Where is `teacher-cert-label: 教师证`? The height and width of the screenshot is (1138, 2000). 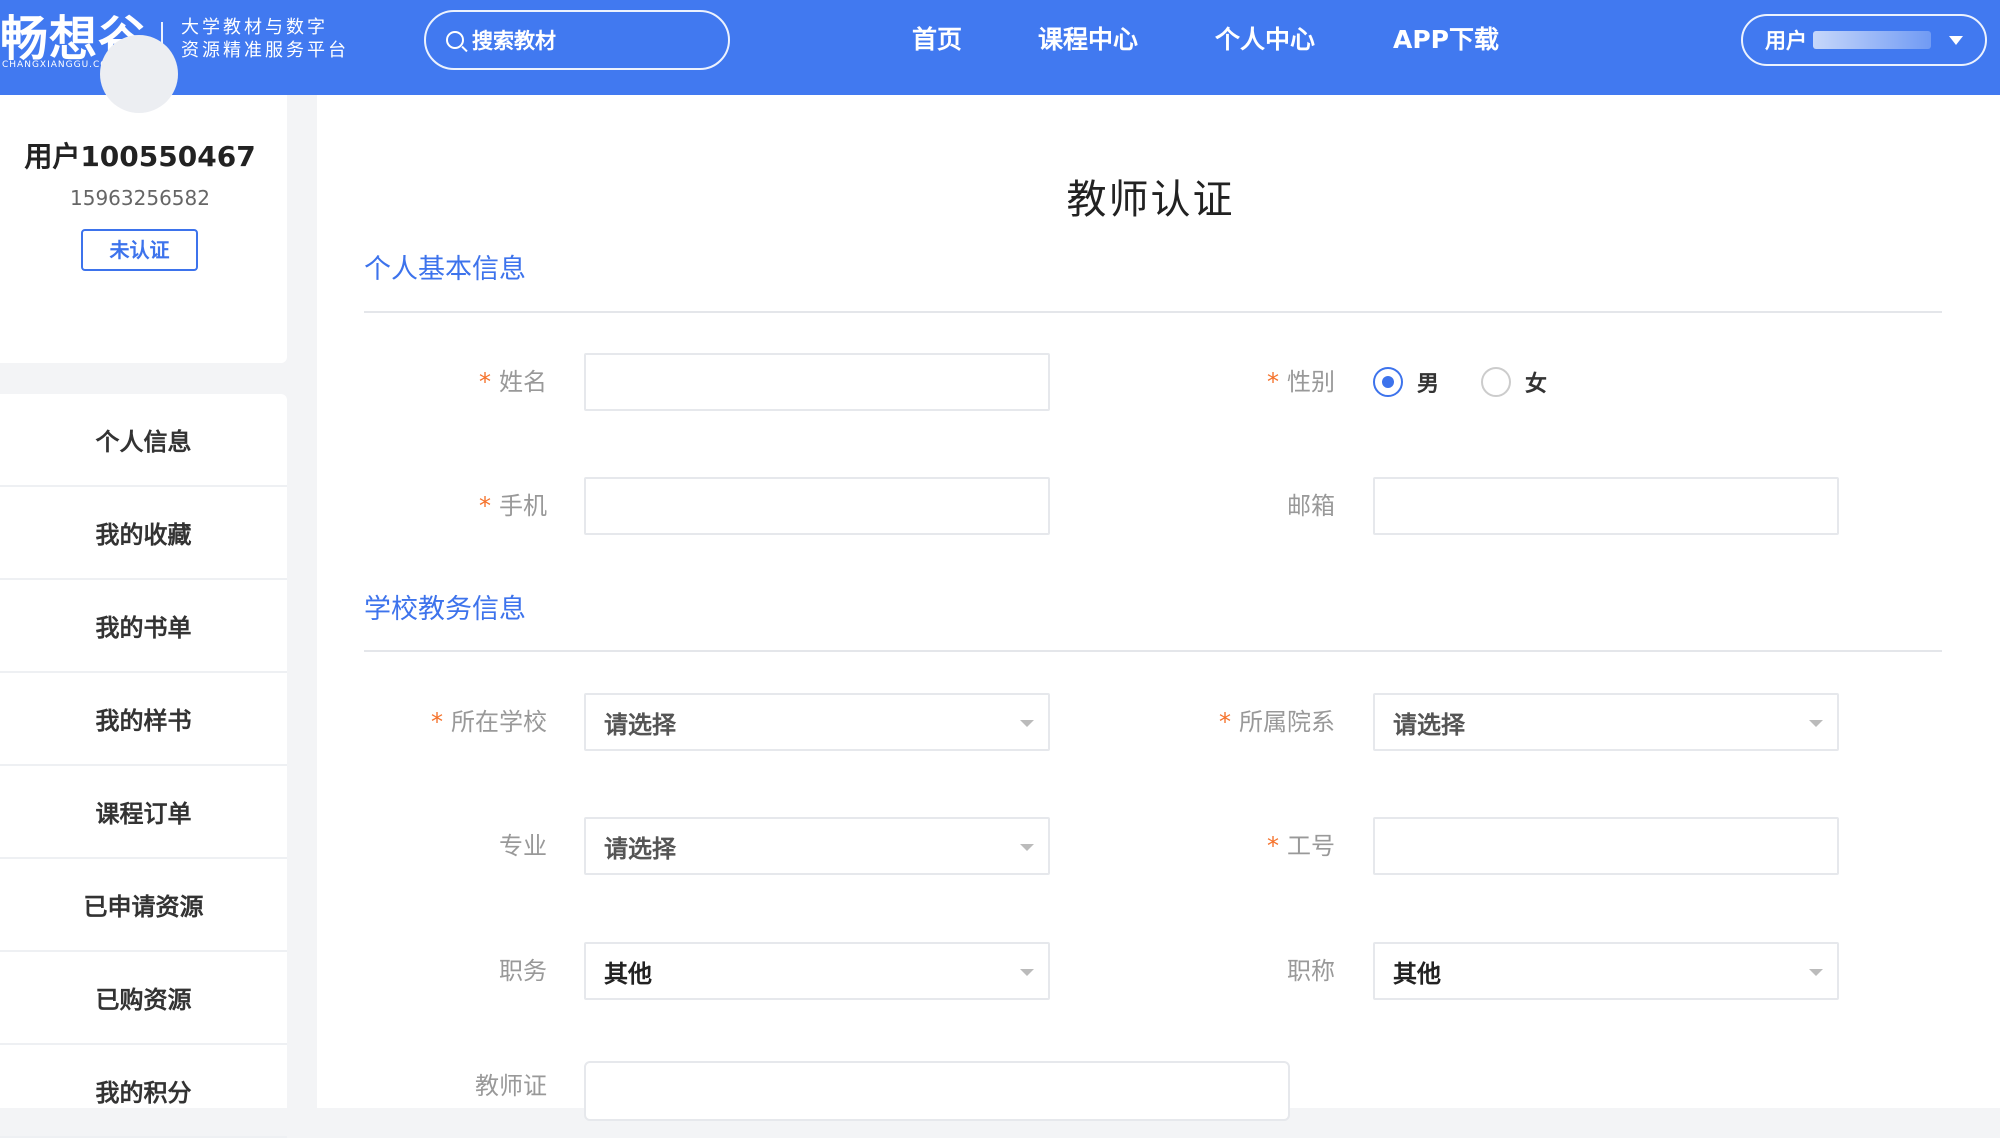
teacher-cert-label: 教师证 is located at coordinates (447, 1086).